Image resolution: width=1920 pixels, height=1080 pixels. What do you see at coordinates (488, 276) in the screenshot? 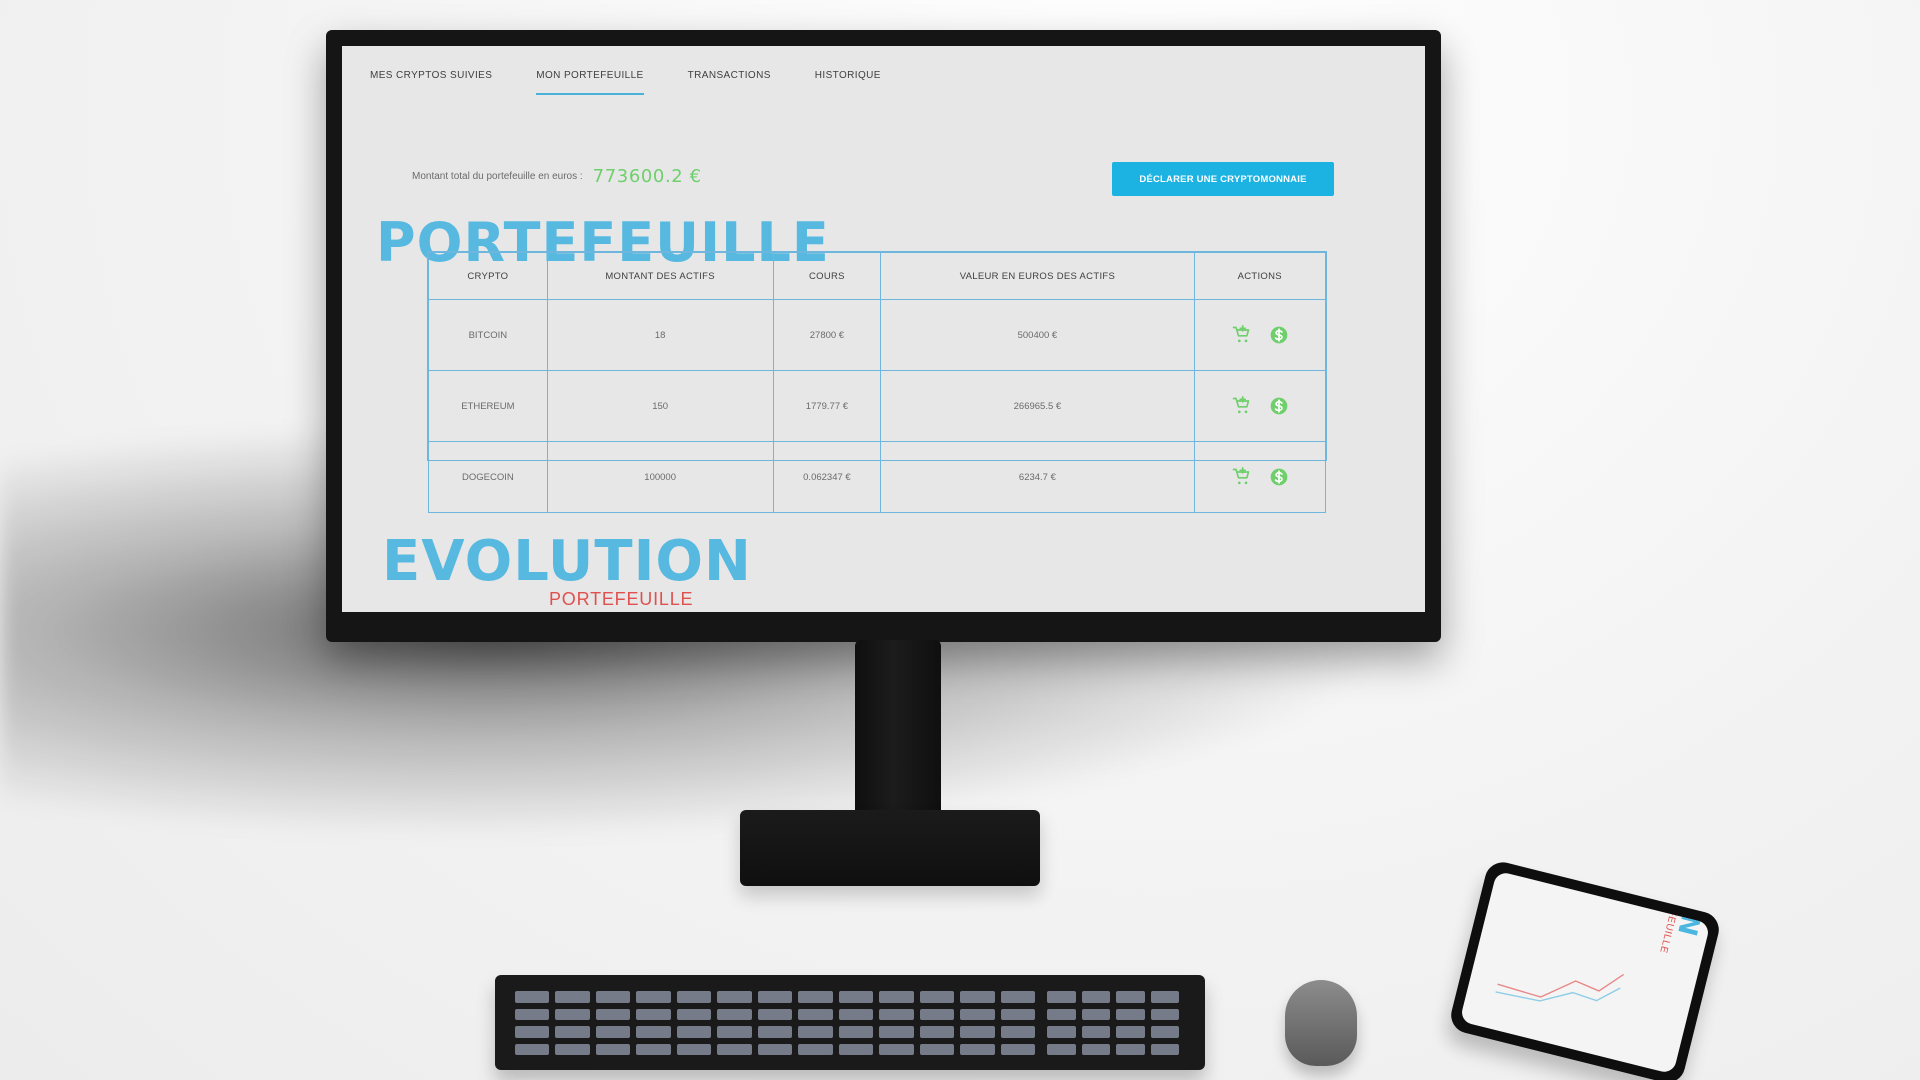
I see `table-header-crypto: CRYPTO` at bounding box center [488, 276].